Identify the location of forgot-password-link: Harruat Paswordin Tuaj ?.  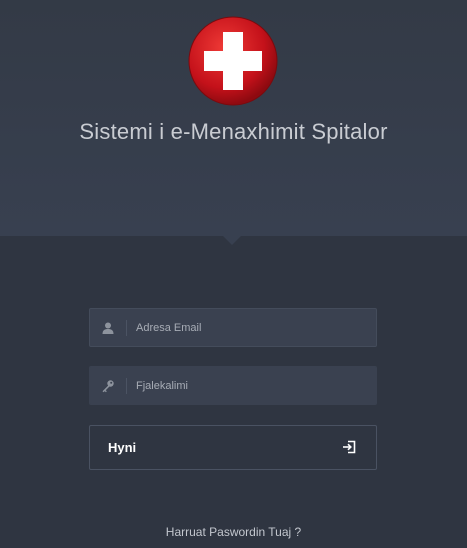
(233, 532).